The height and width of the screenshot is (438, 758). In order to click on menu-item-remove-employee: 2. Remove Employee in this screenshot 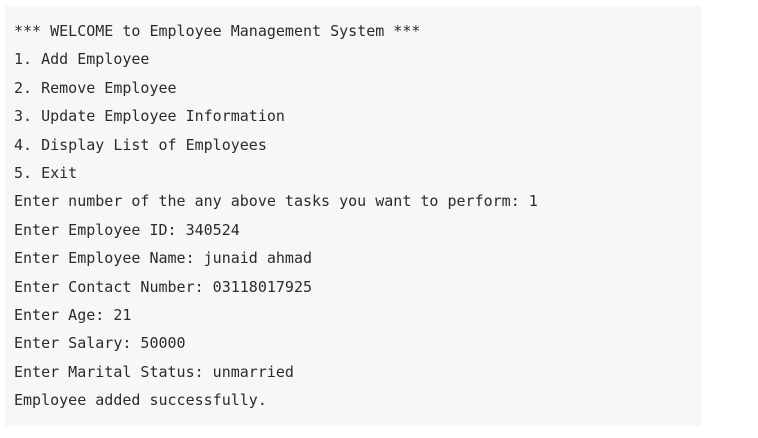, I will do `click(95, 87)`.